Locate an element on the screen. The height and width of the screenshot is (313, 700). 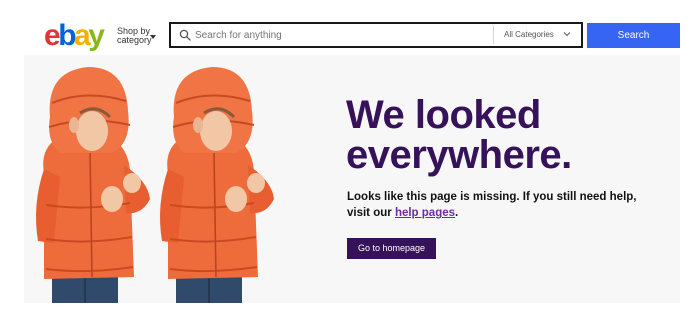
search-button: Search is located at coordinates (633, 35).